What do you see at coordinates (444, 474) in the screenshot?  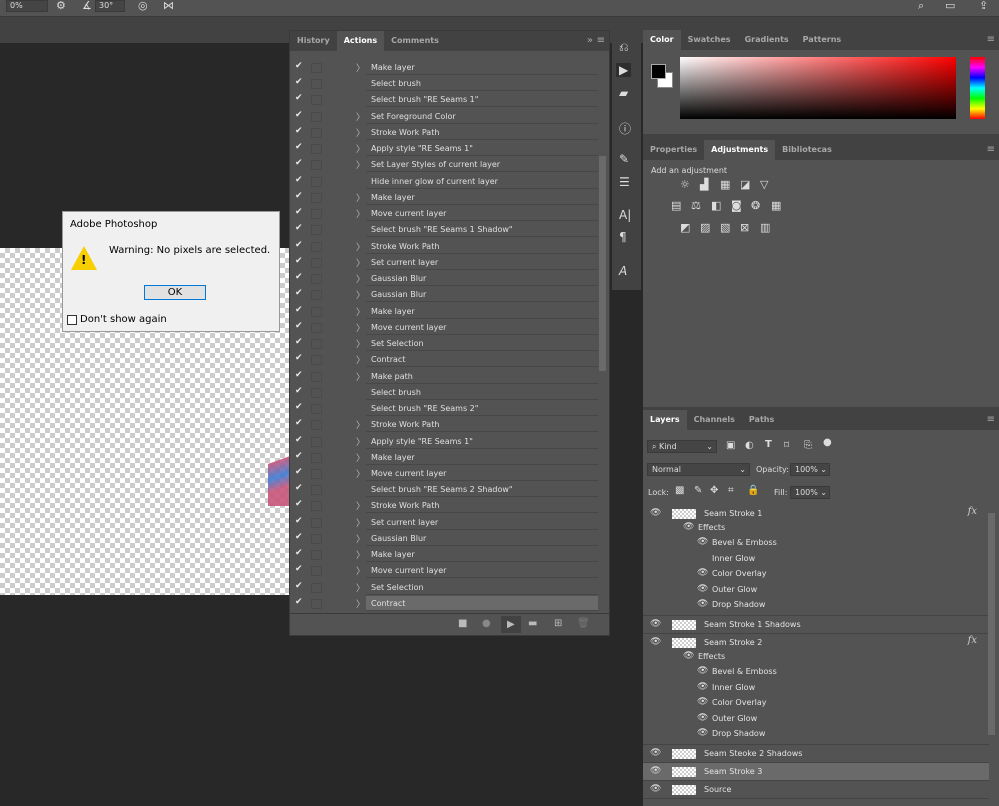 I see `action-row: ✔ 〉 Move current layer` at bounding box center [444, 474].